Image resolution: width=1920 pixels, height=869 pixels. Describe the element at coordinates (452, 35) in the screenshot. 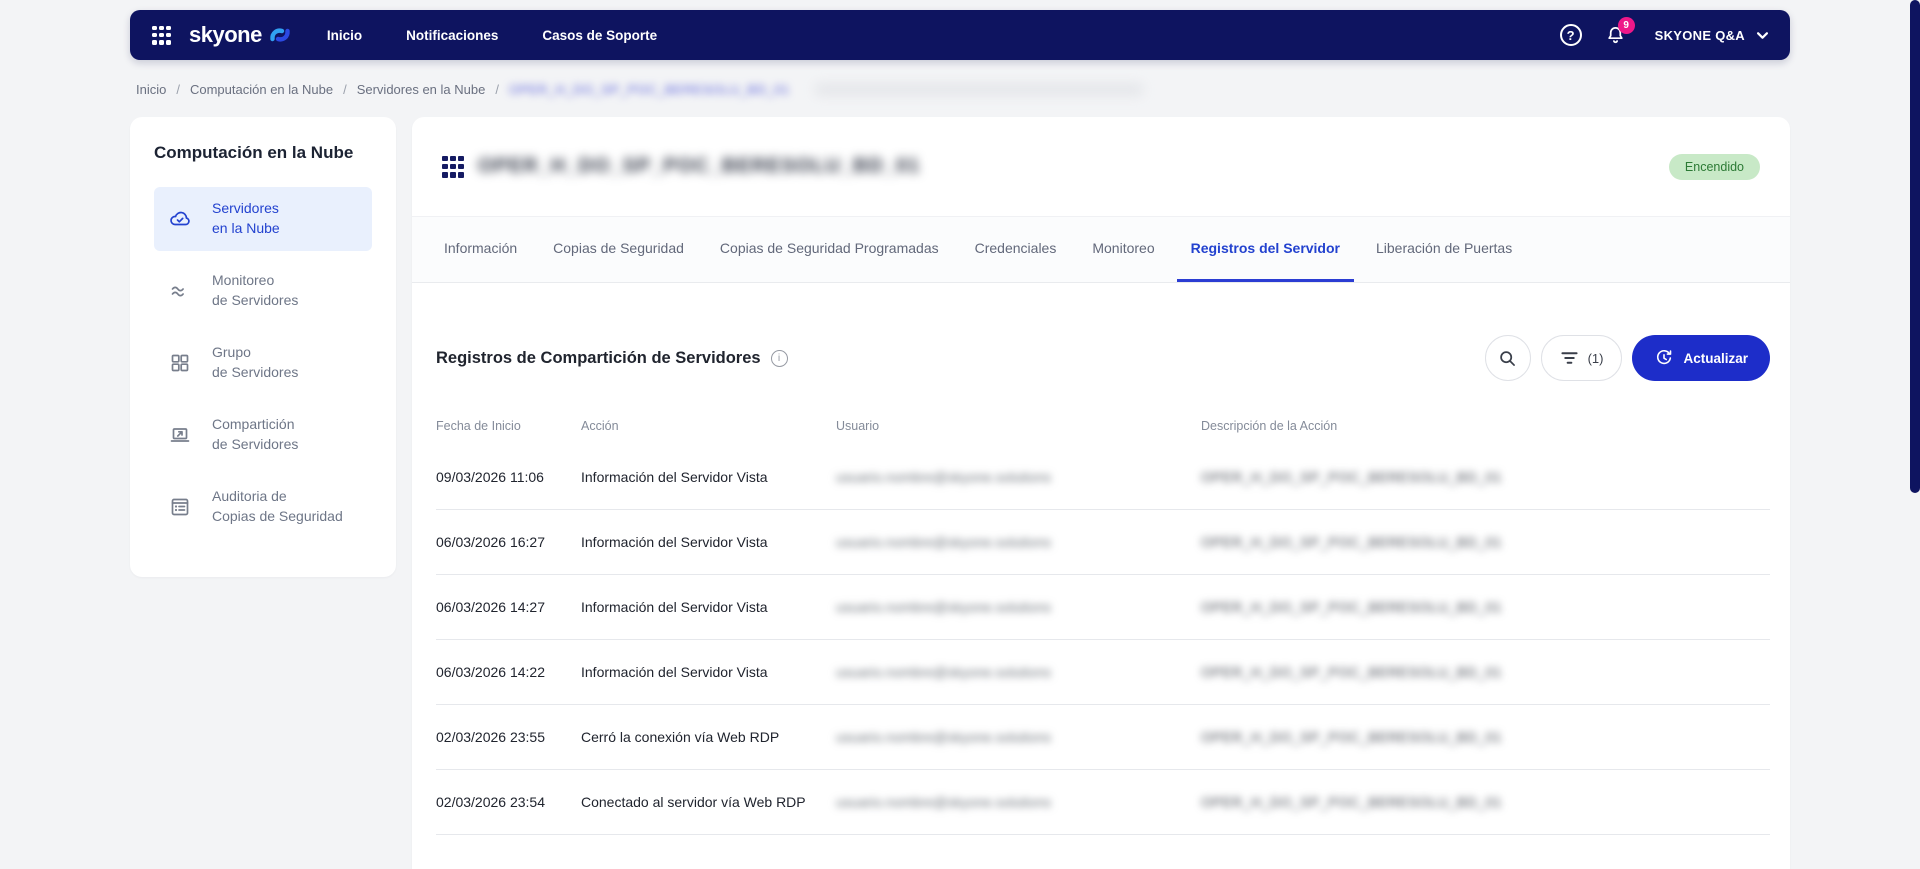

I see `nav-link-notificaciones: Notificaciones` at that location.